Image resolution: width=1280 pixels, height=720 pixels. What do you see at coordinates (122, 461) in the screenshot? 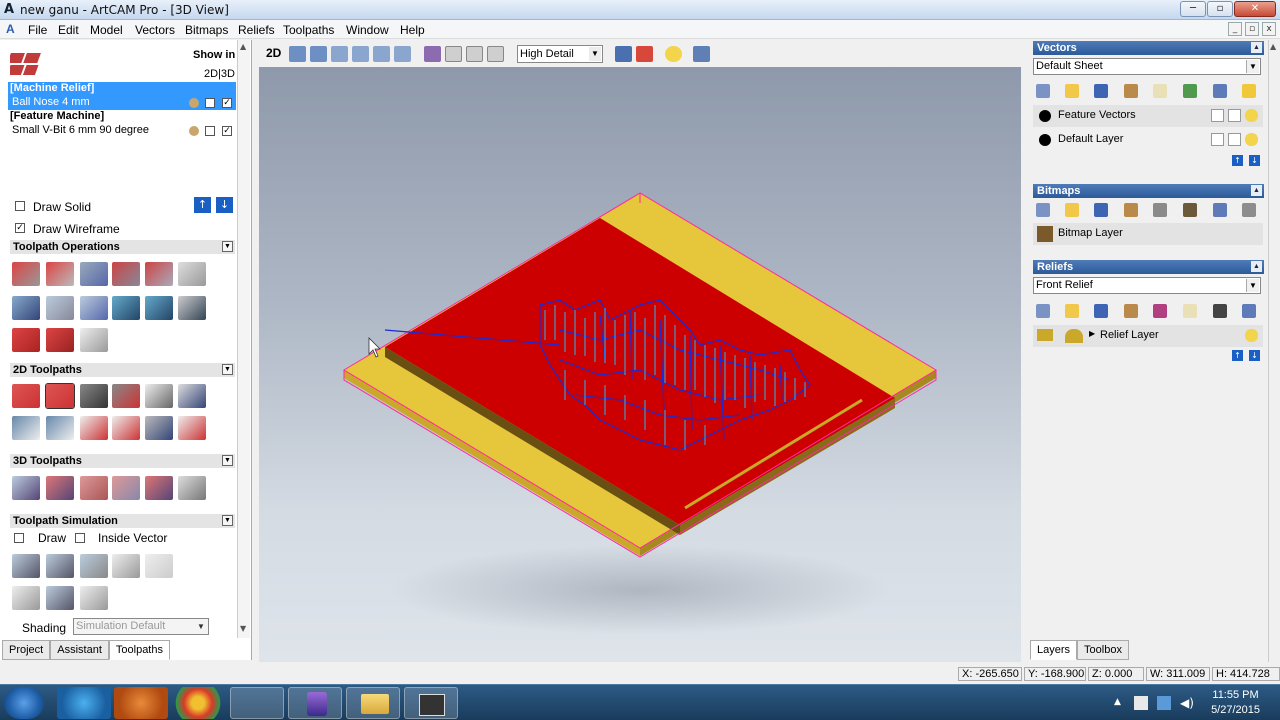
I see `3d-toolpaths-header: 3D Toolpaths ▼` at bounding box center [122, 461].